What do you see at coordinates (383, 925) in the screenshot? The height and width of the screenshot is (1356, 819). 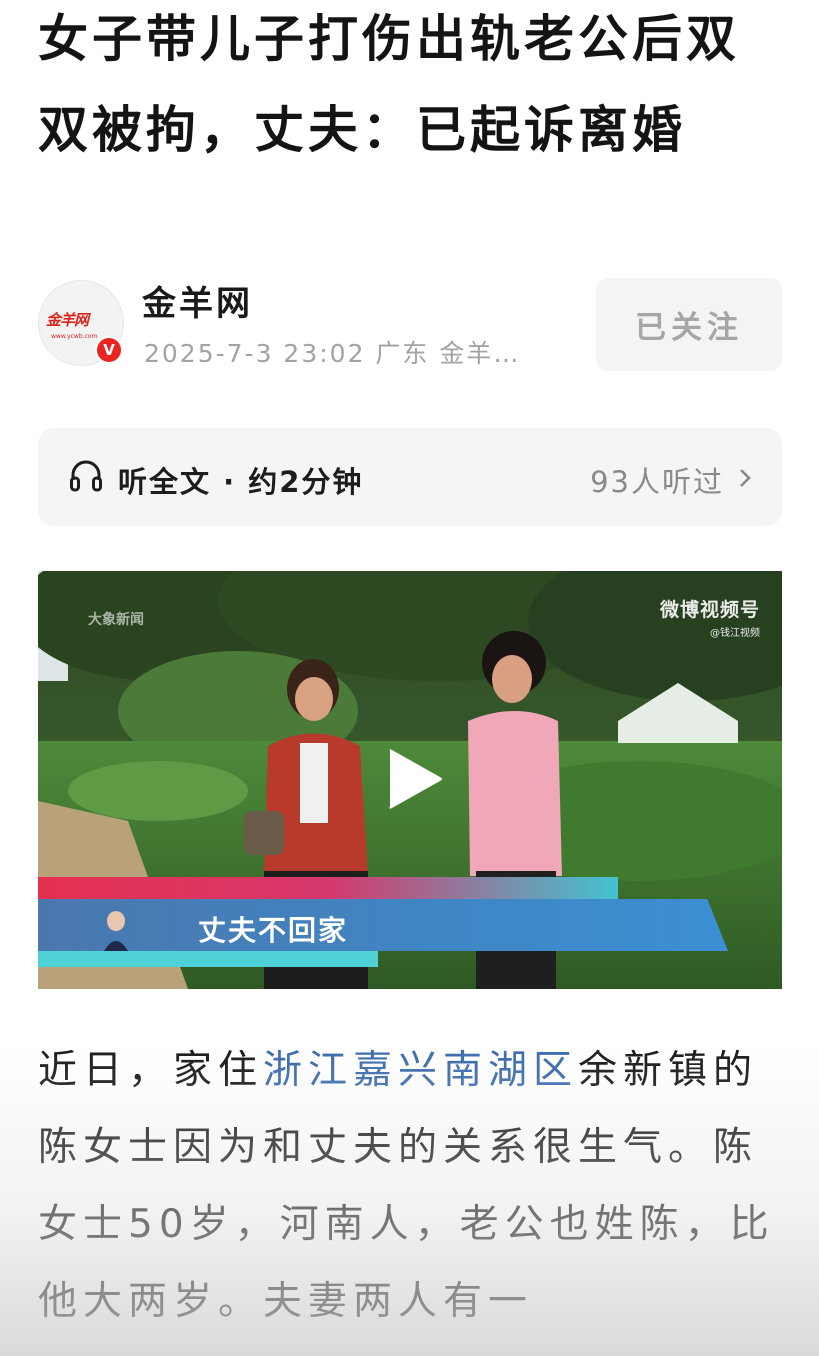 I see `caption-banner` at bounding box center [383, 925].